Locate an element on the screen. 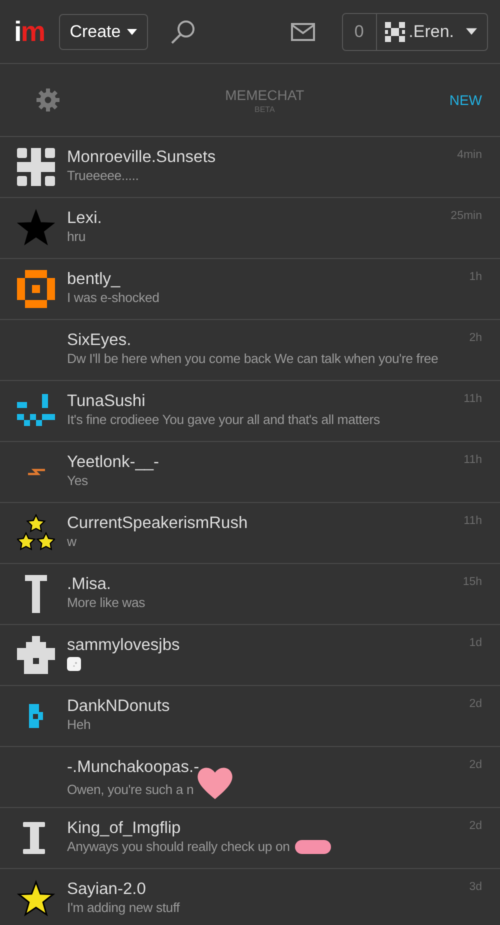  conversation-name: DankNDonuts is located at coordinates (119, 706).